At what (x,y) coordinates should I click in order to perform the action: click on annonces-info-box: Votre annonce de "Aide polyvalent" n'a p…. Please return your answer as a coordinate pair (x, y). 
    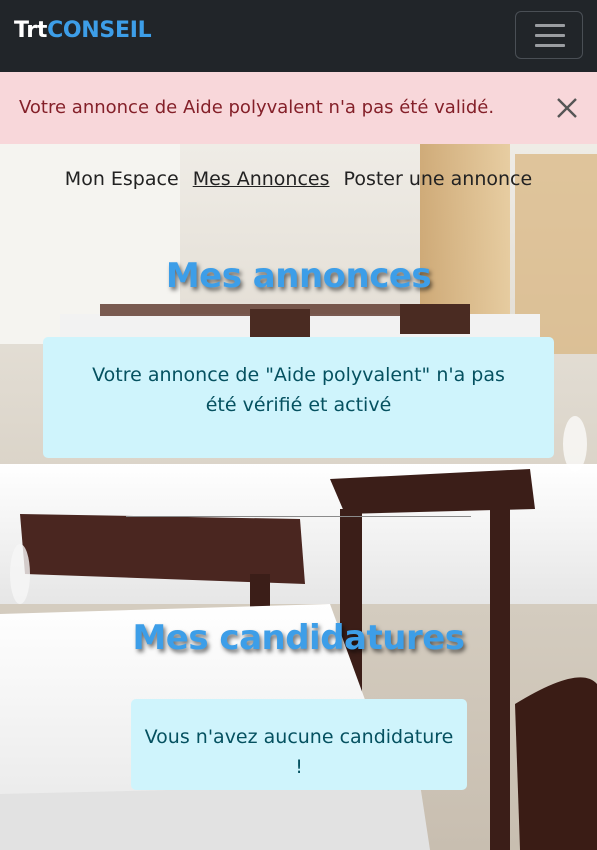
    Looking at the image, I should click on (298, 397).